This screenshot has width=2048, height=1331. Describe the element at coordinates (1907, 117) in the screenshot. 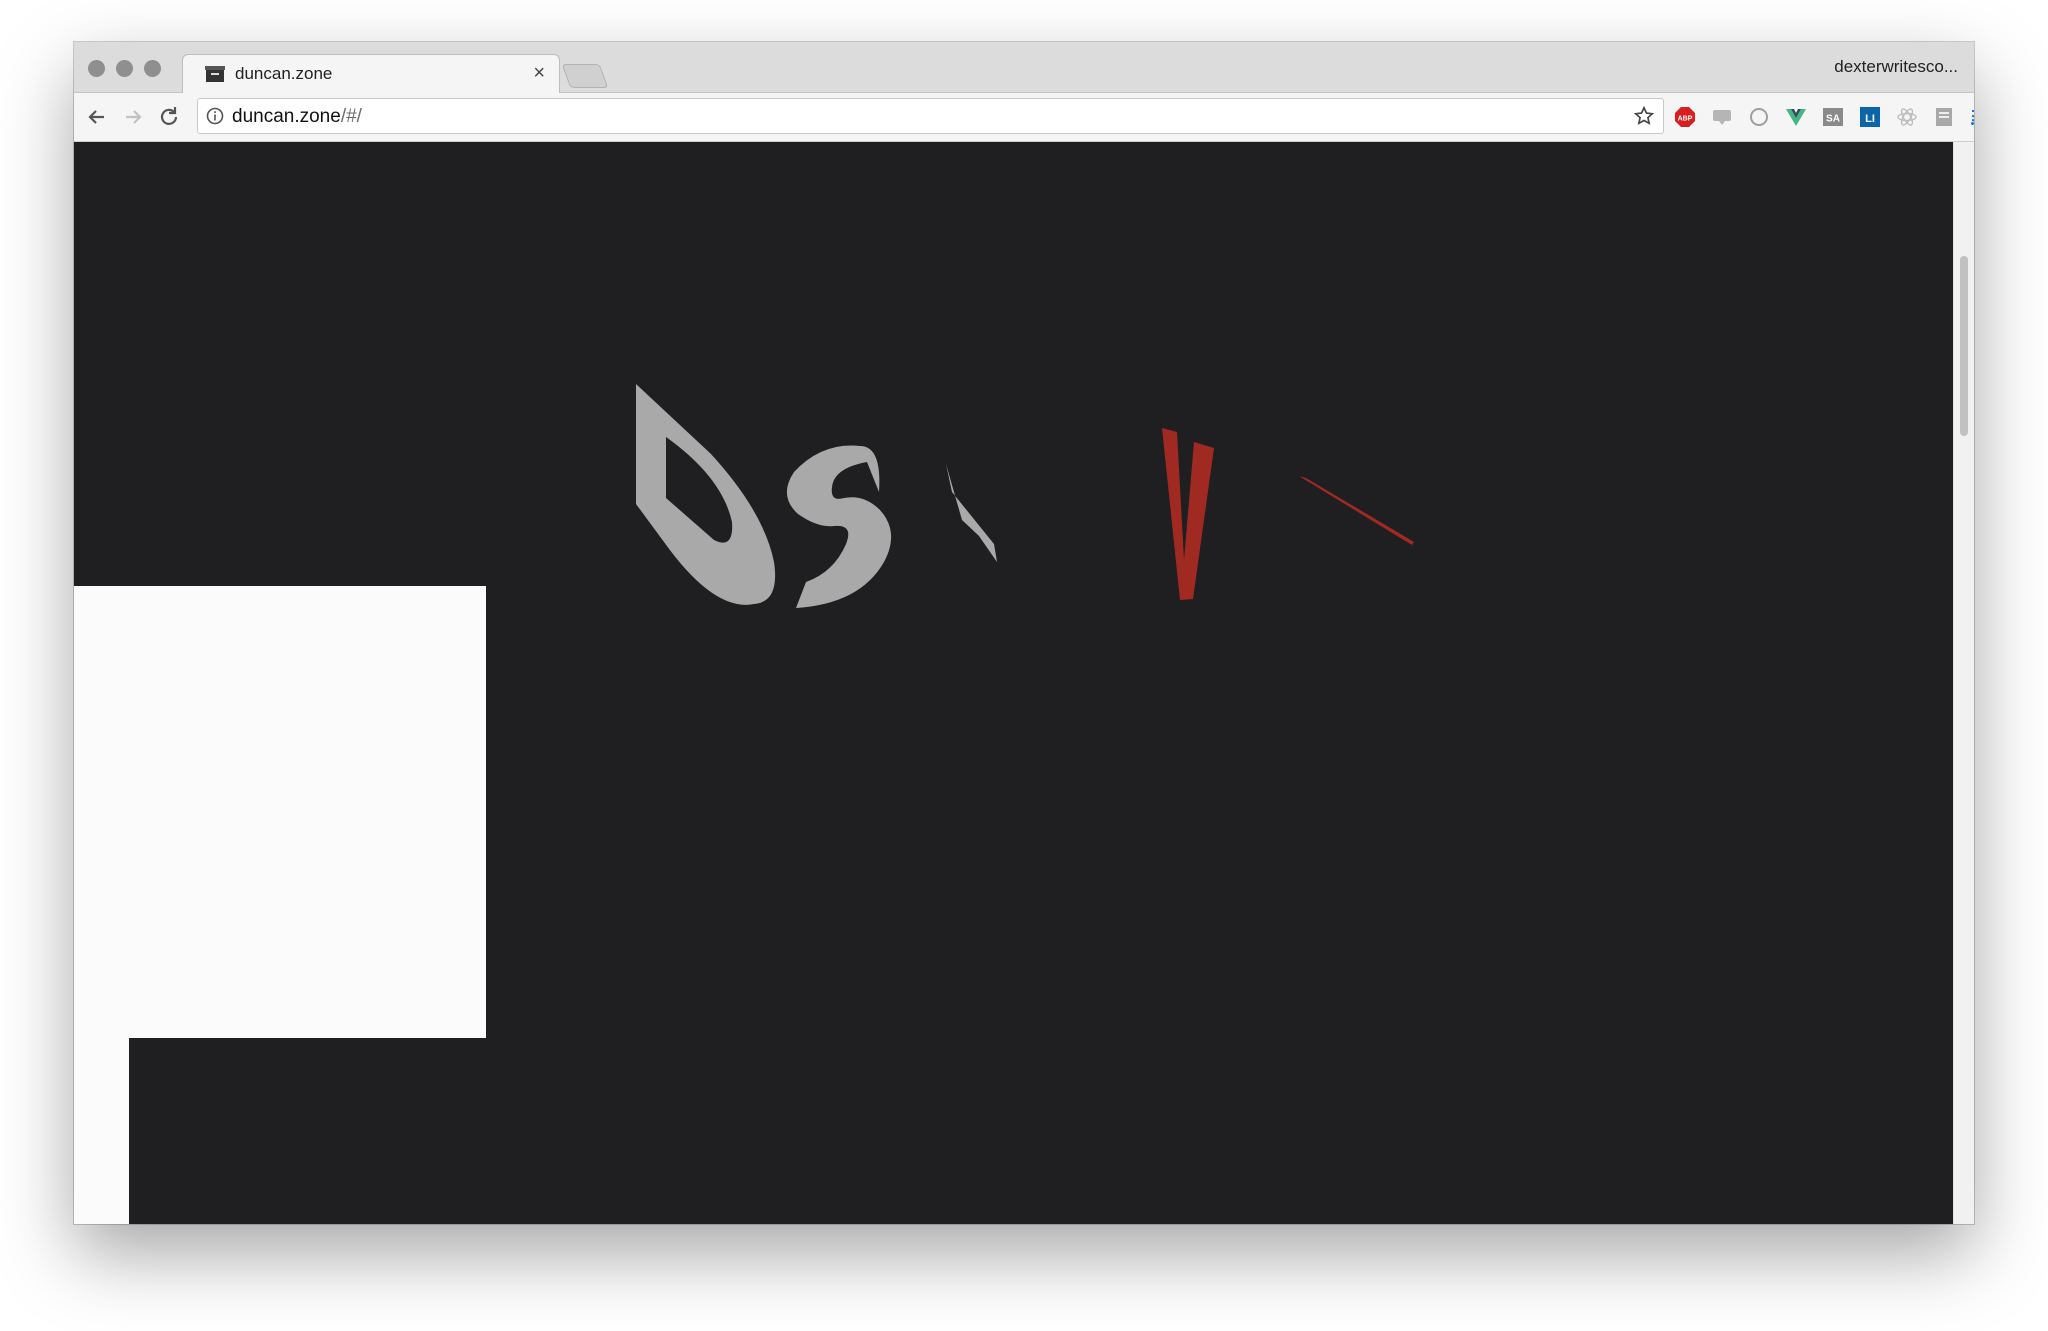

I see `react-devtools-icon` at that location.